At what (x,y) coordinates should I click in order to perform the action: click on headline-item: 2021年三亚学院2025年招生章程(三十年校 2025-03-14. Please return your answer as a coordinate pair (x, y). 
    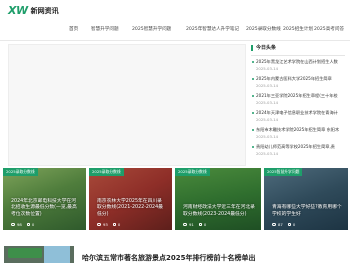
    Looking at the image, I should click on (299, 100).